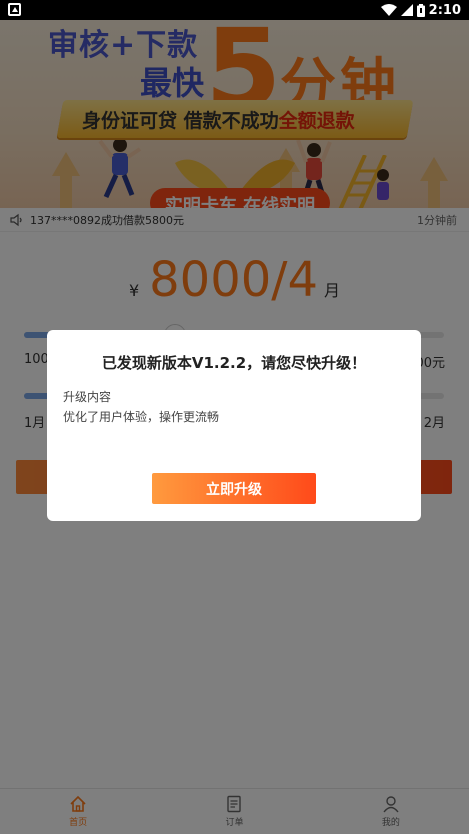  I want to click on status-bar-right: 2:10, so click(420, 10).